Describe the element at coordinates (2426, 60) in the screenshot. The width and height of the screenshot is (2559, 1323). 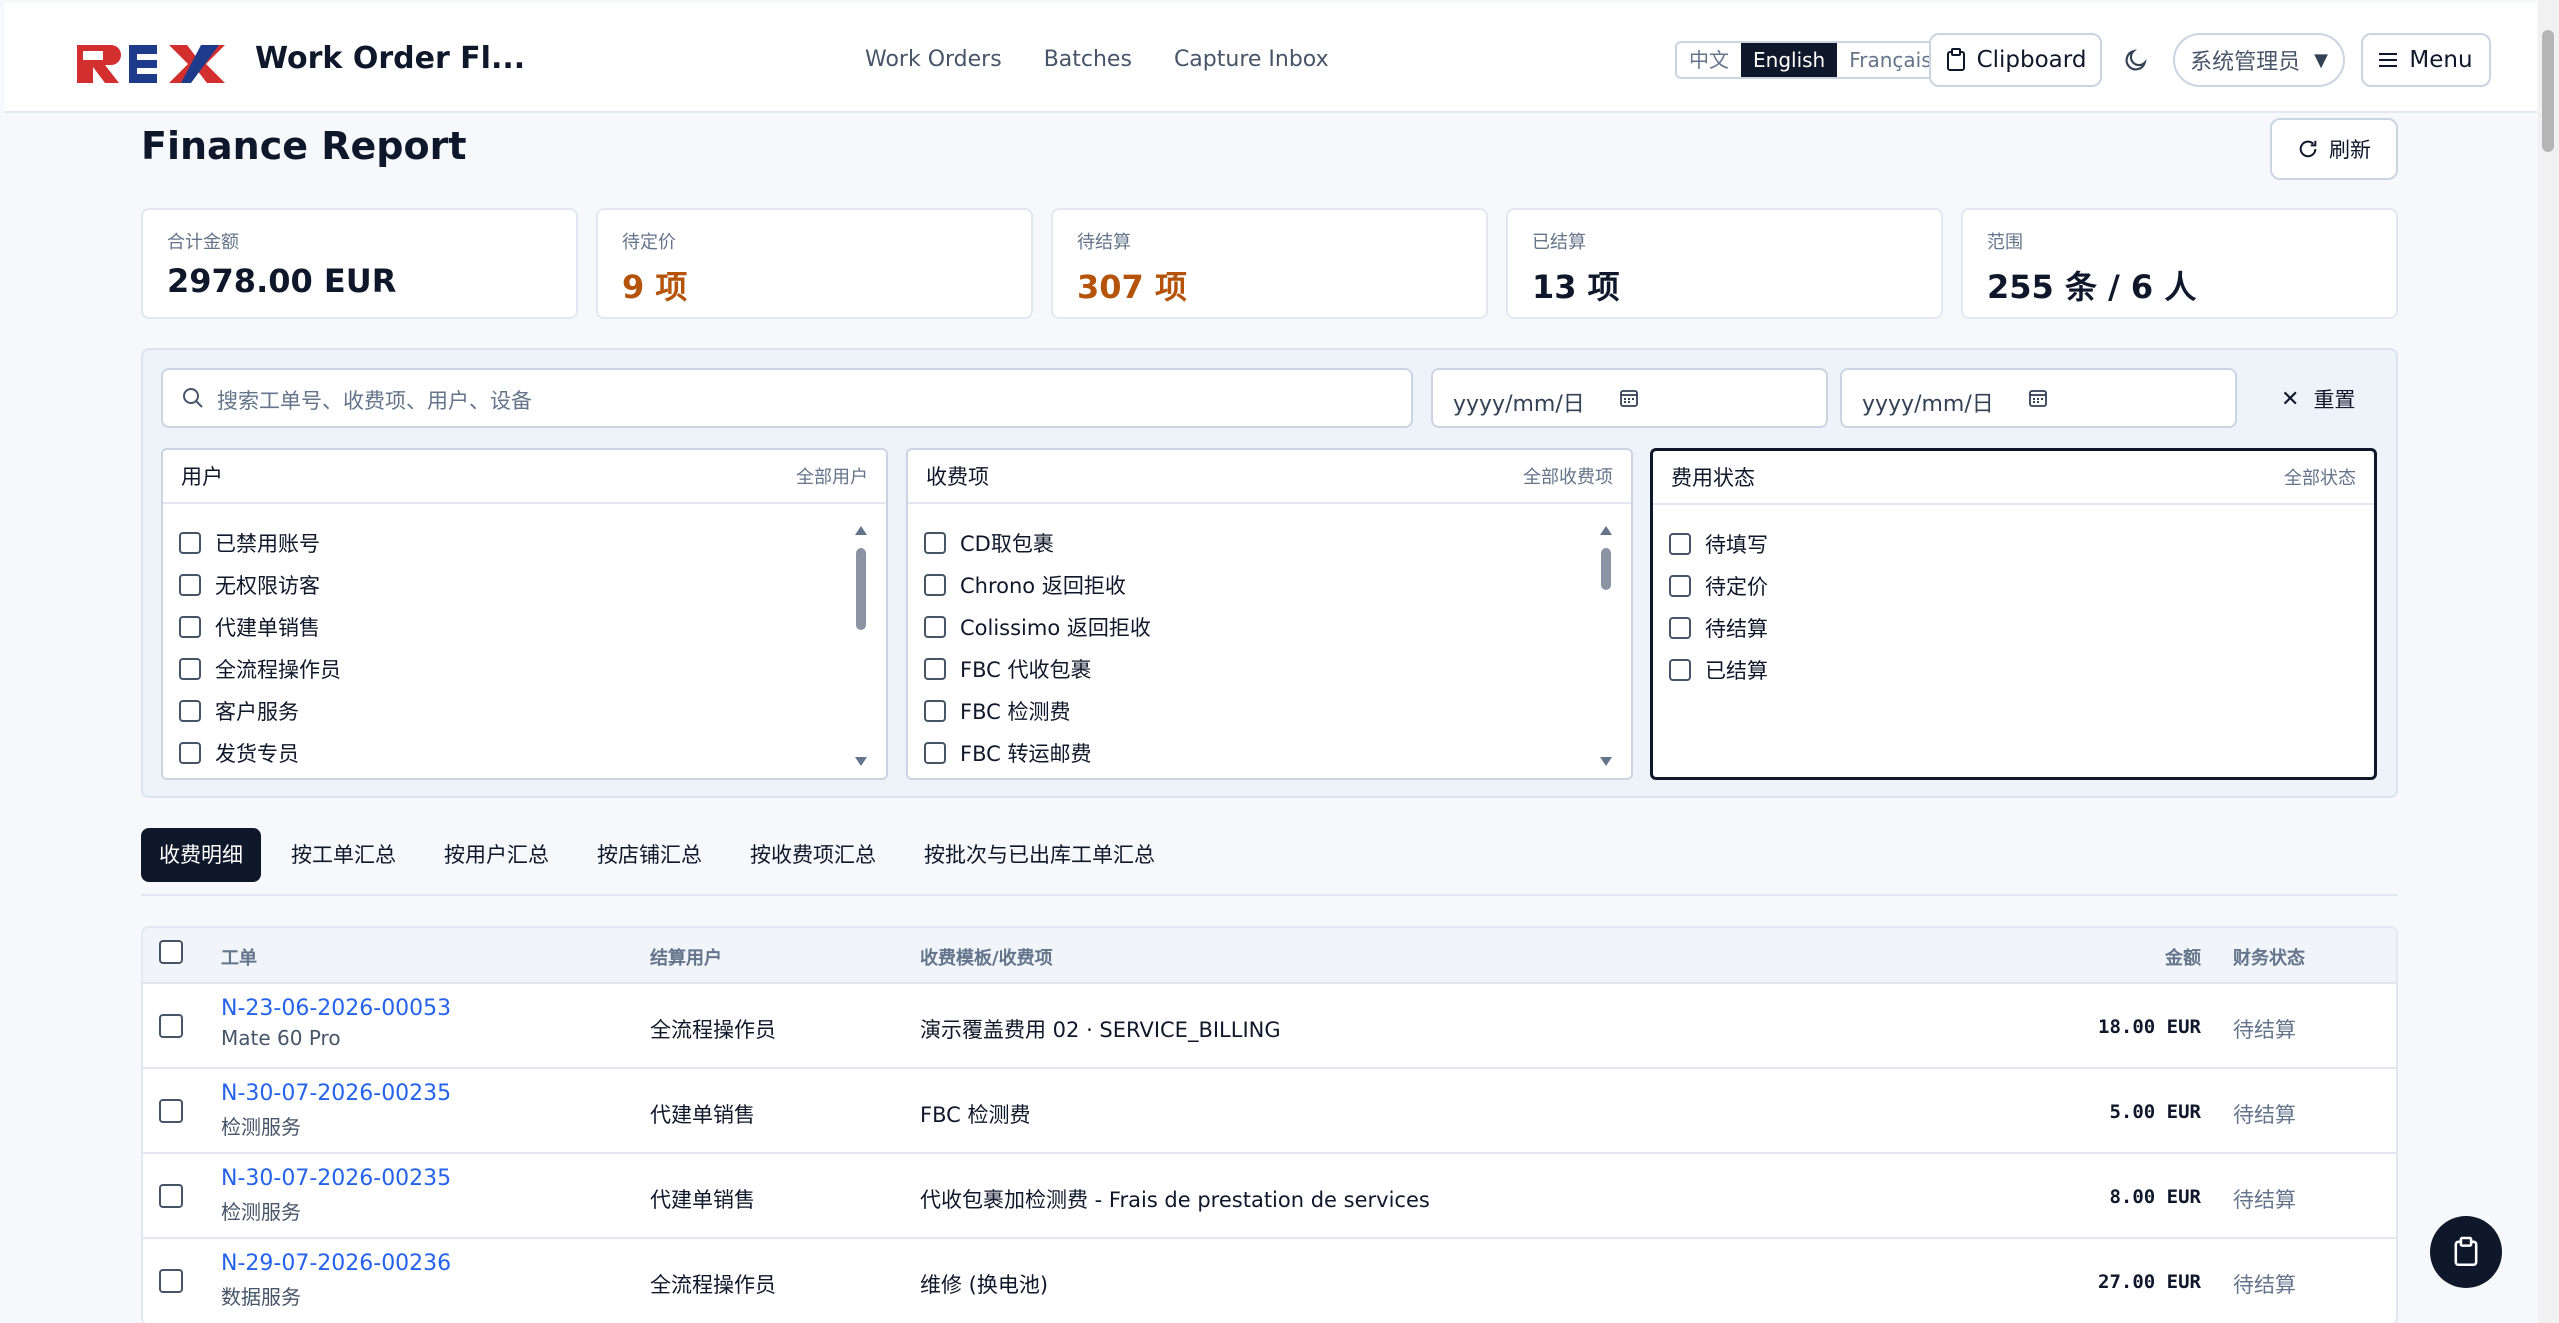
I see `menu-button: Menu` at that location.